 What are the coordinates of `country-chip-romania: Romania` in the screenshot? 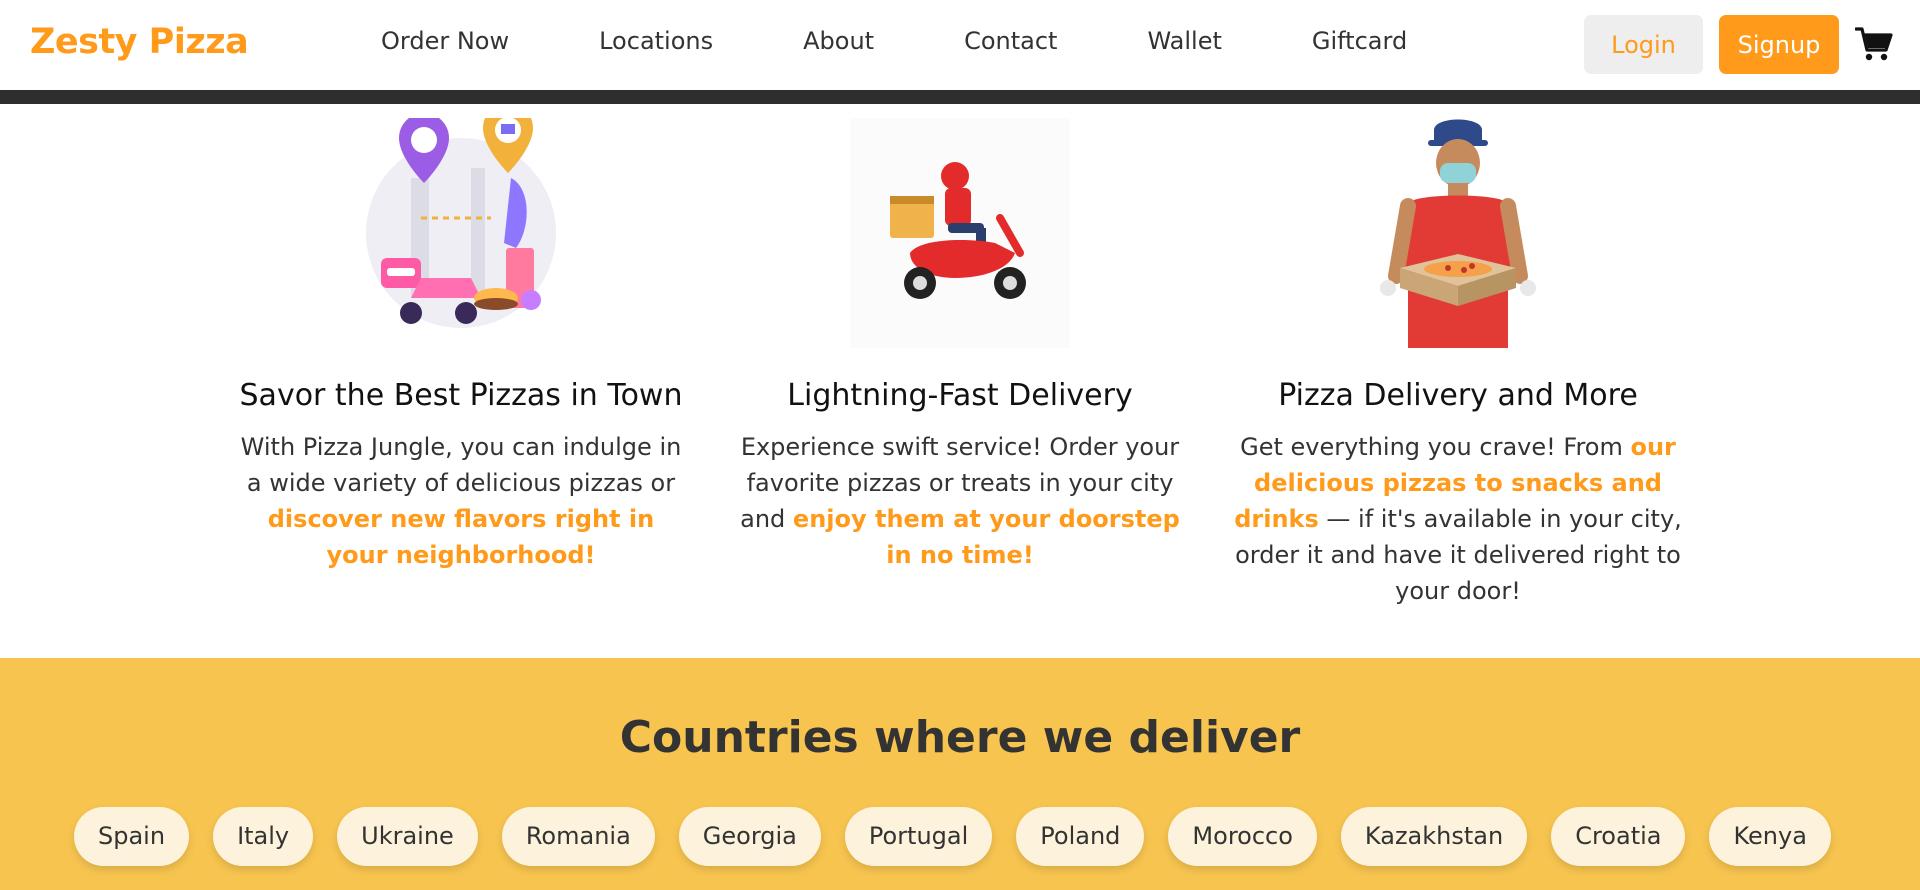 It's located at (578, 836).